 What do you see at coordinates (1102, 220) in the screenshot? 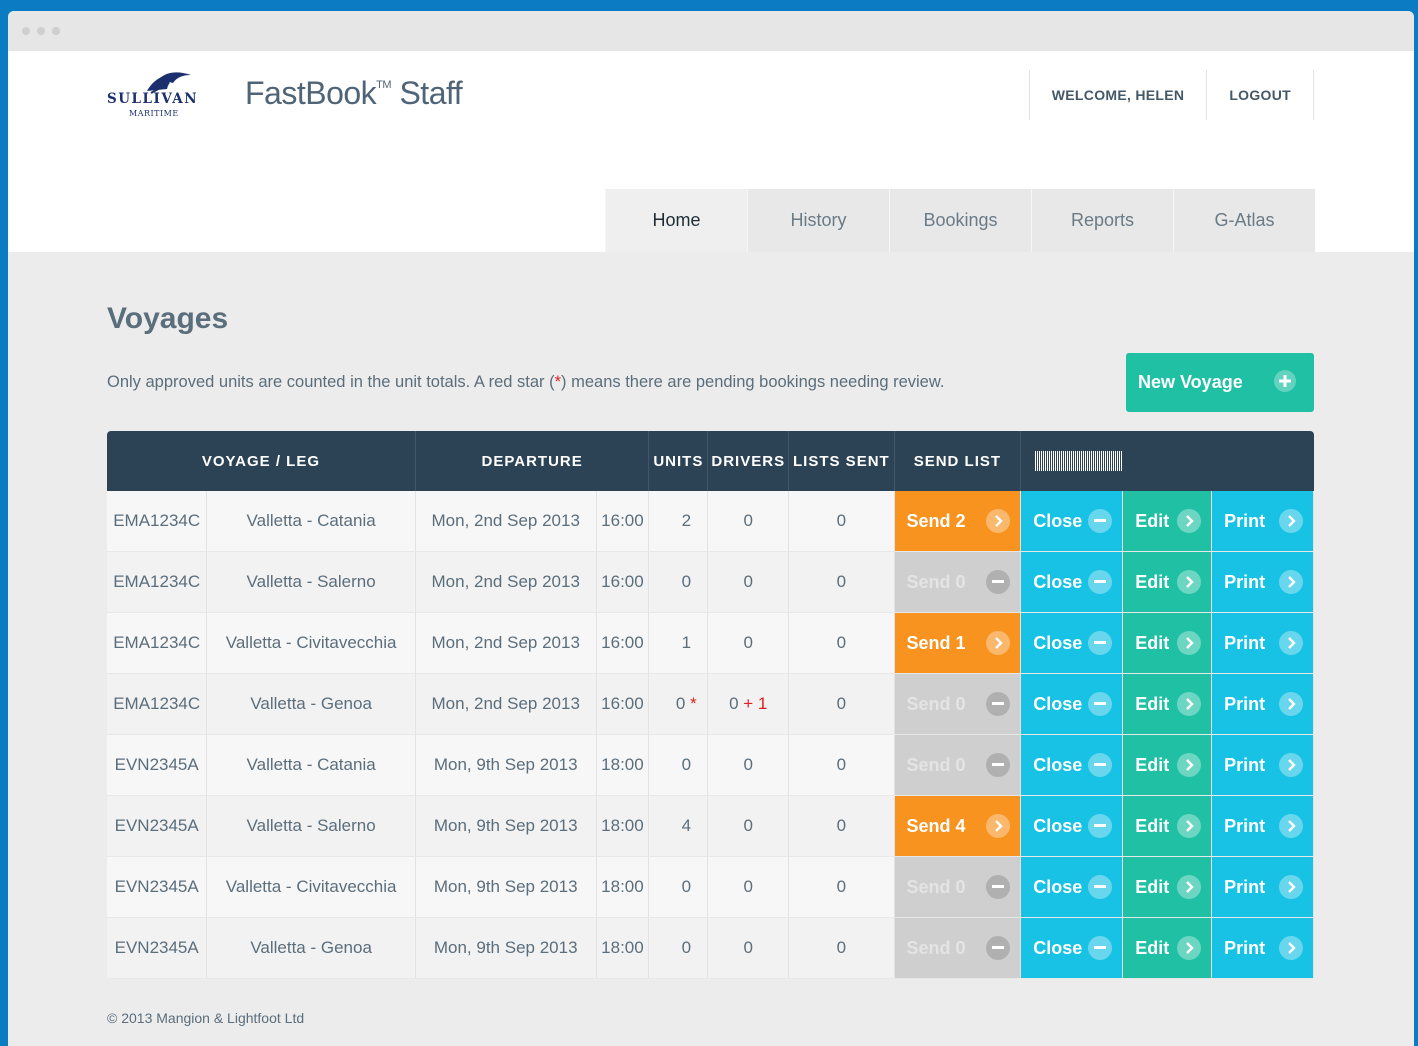
I see `tab-reports: Reports` at bounding box center [1102, 220].